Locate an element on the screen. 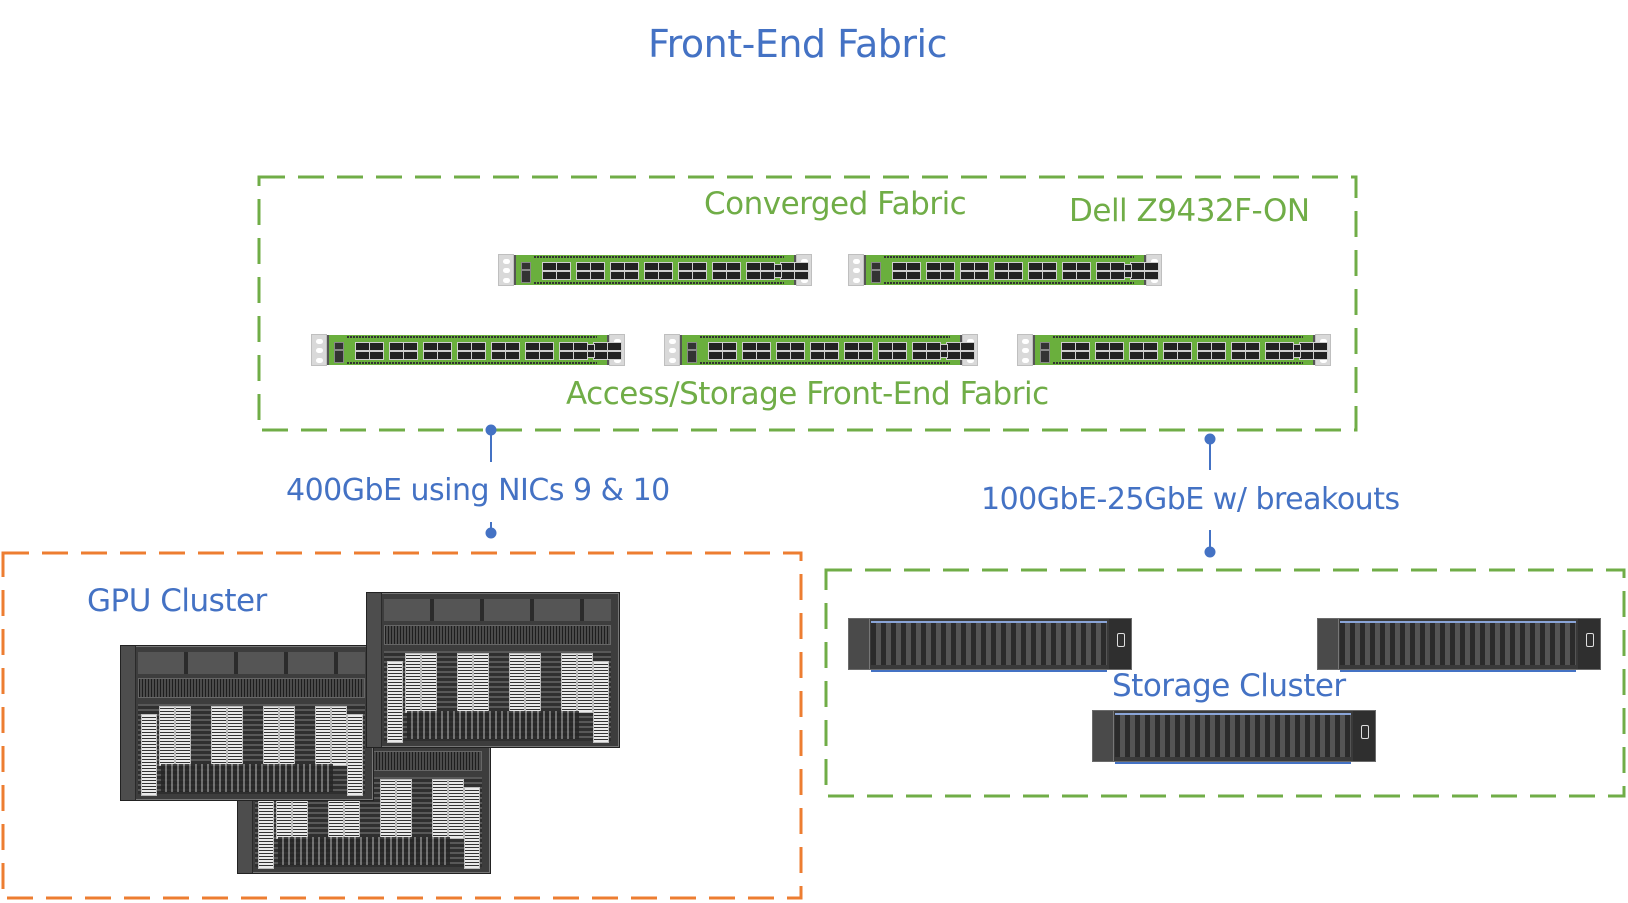 Image resolution: width=1628 pixels, height=903 pixels. access-fabric-label: Access/Storage Front-End Fabric is located at coordinates (807, 394).